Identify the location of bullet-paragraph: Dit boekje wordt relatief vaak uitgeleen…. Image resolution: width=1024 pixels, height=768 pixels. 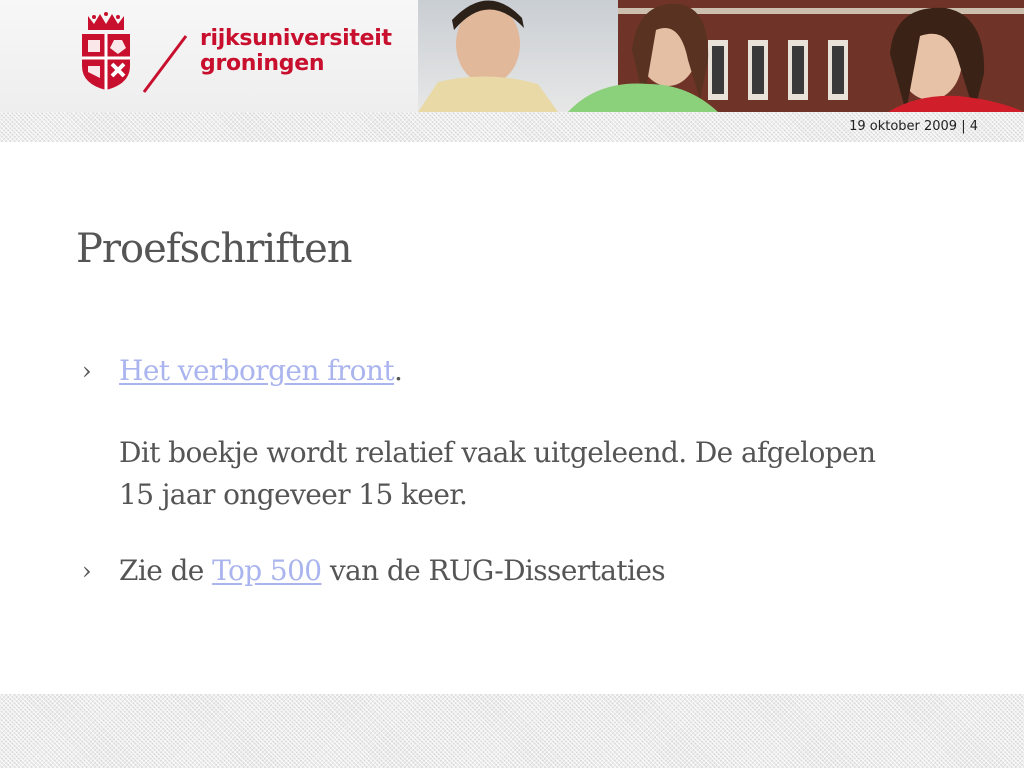
(497, 473).